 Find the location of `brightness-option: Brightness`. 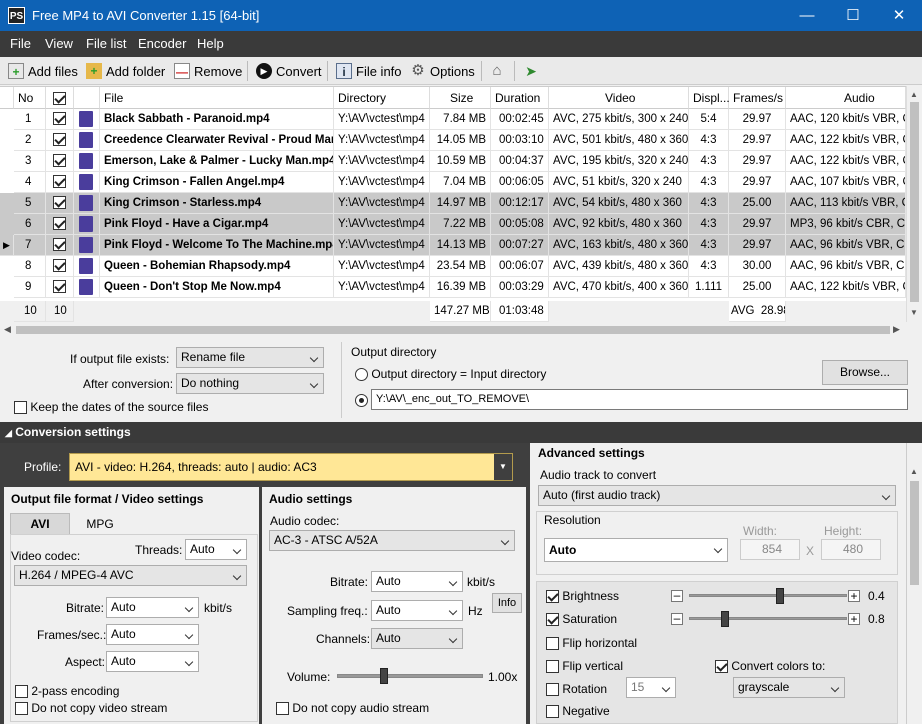

brightness-option: Brightness is located at coordinates (582, 596).